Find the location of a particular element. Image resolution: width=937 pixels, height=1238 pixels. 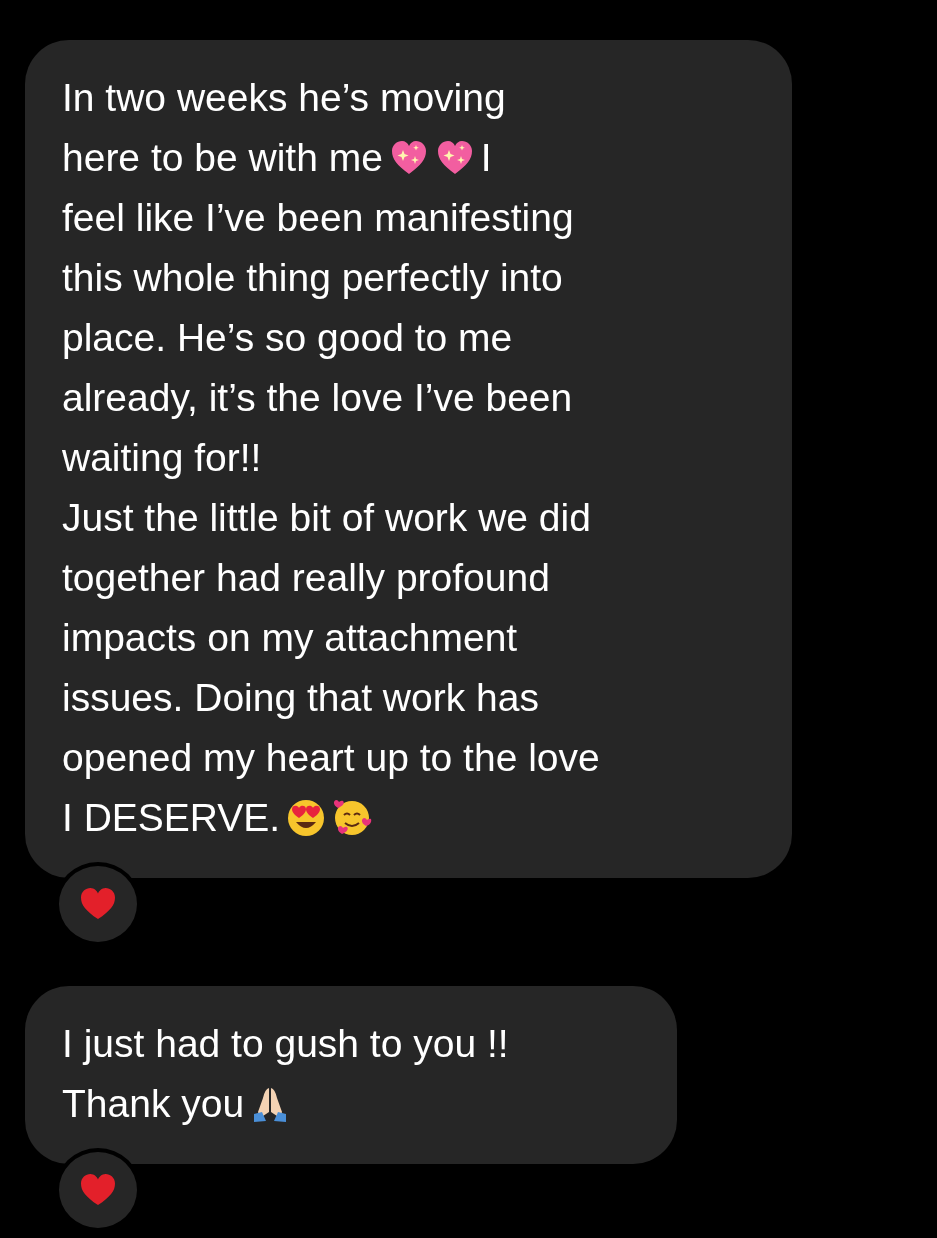

message-text: waiting for!! is located at coordinates (162, 458).